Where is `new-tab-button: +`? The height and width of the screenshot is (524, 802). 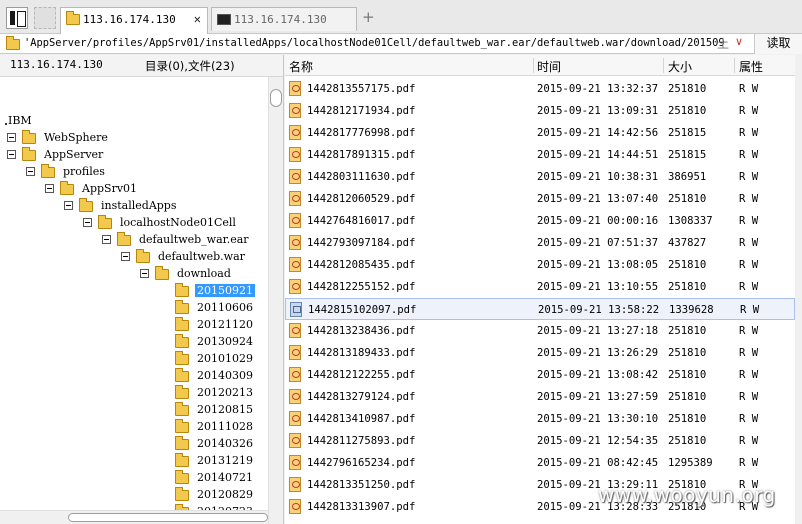
new-tab-button: + is located at coordinates (368, 17).